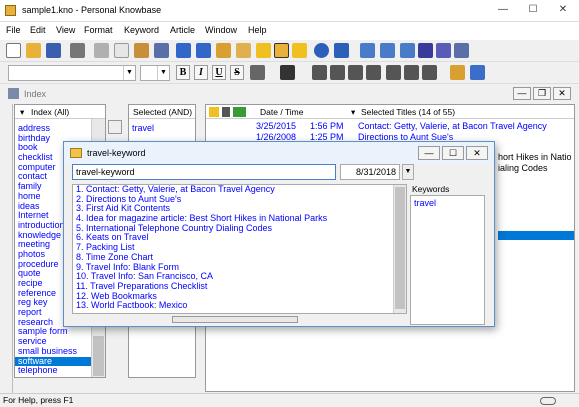 This screenshot has width=579, height=407. I want to click on title-row-fragment: ialing Codes, so click(523, 168).